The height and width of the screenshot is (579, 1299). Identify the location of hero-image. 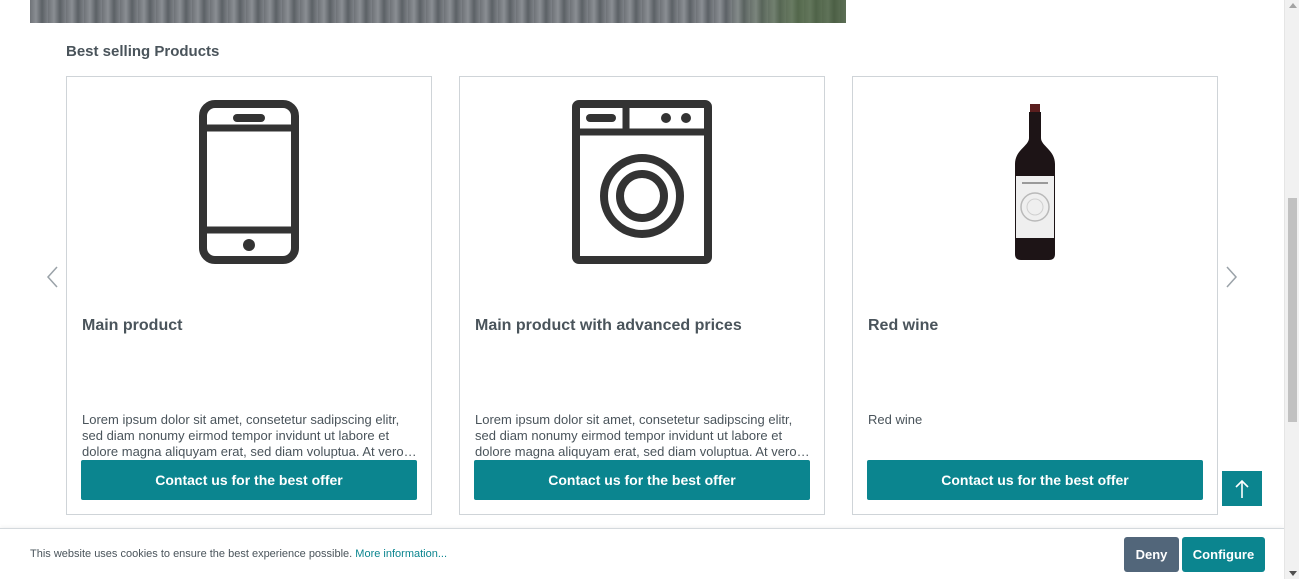
(438, 11).